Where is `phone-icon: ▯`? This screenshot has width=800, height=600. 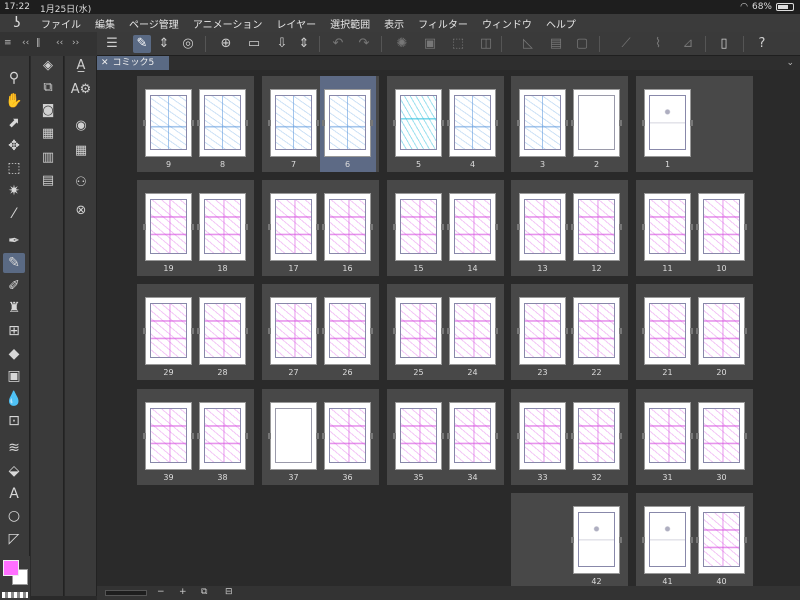 phone-icon: ▯ is located at coordinates (724, 44).